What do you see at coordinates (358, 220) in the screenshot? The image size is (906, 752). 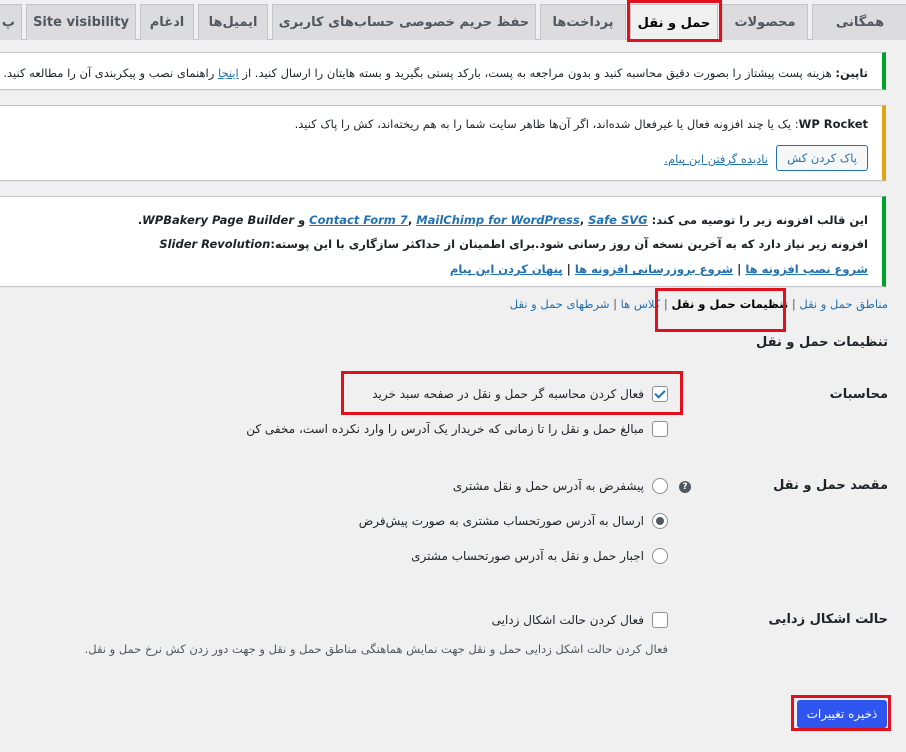 I see `plugin-link-contact-form-7: Contact Form 7` at bounding box center [358, 220].